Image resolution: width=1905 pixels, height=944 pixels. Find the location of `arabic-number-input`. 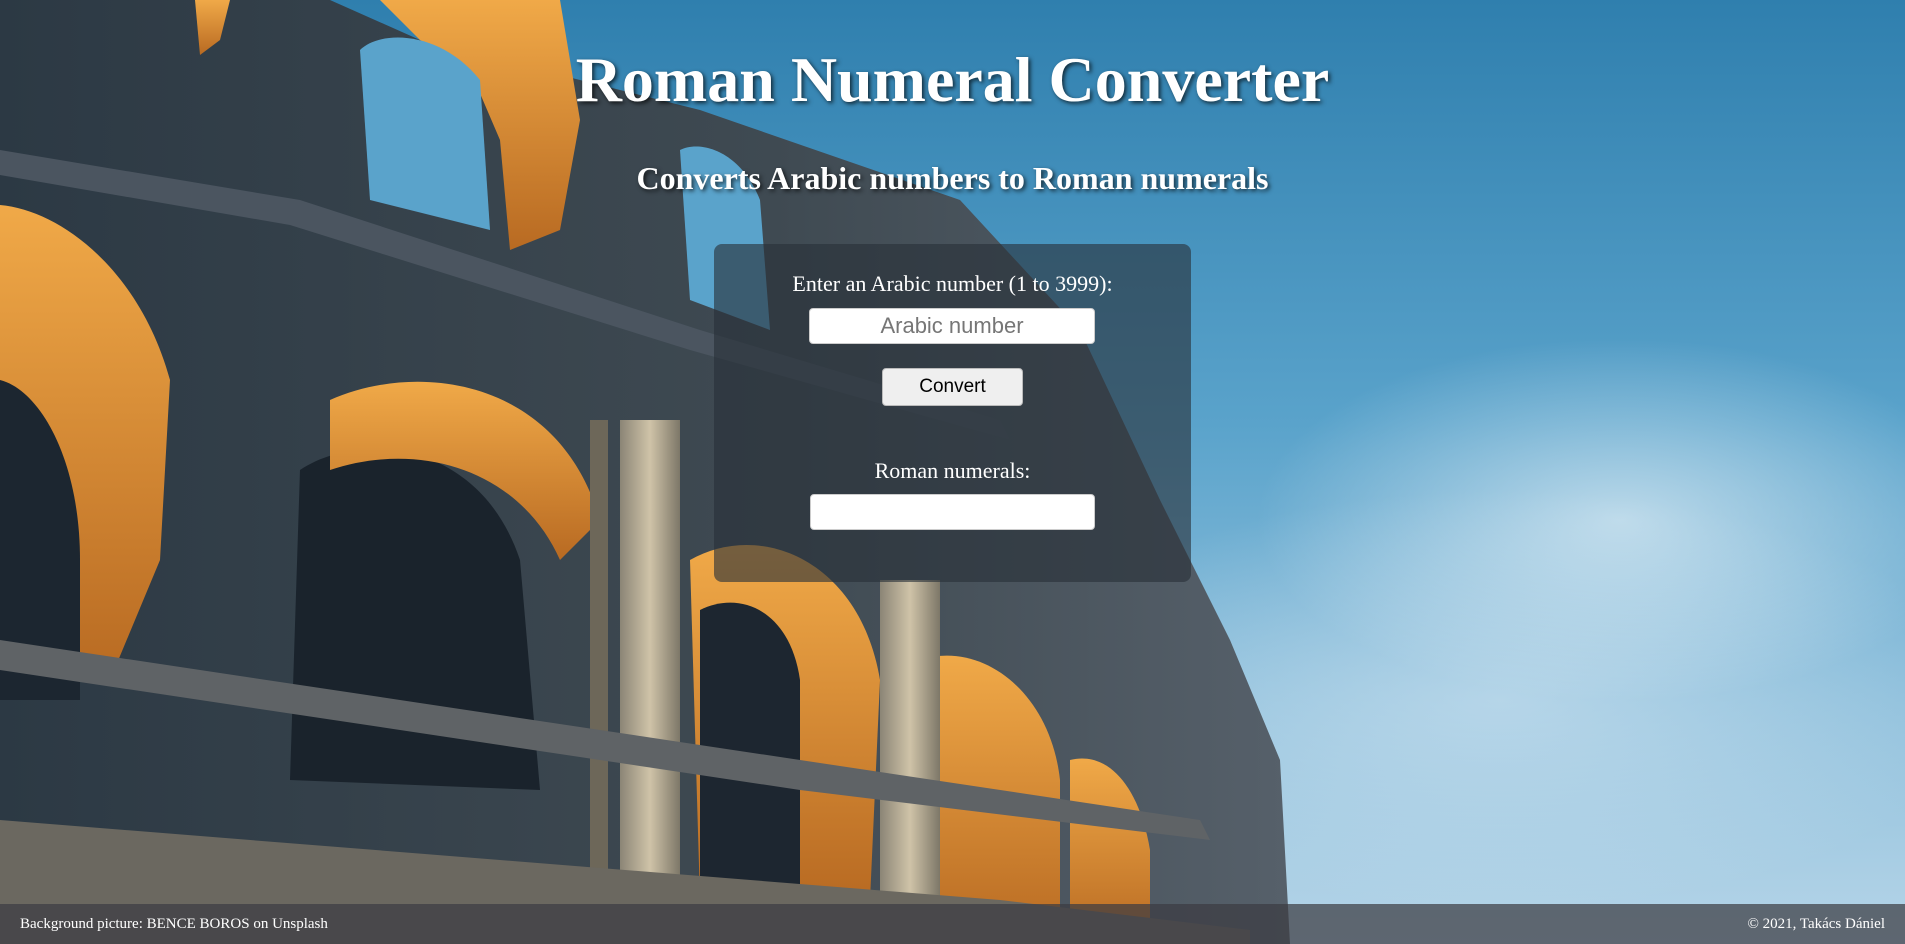

arabic-number-input is located at coordinates (952, 326).